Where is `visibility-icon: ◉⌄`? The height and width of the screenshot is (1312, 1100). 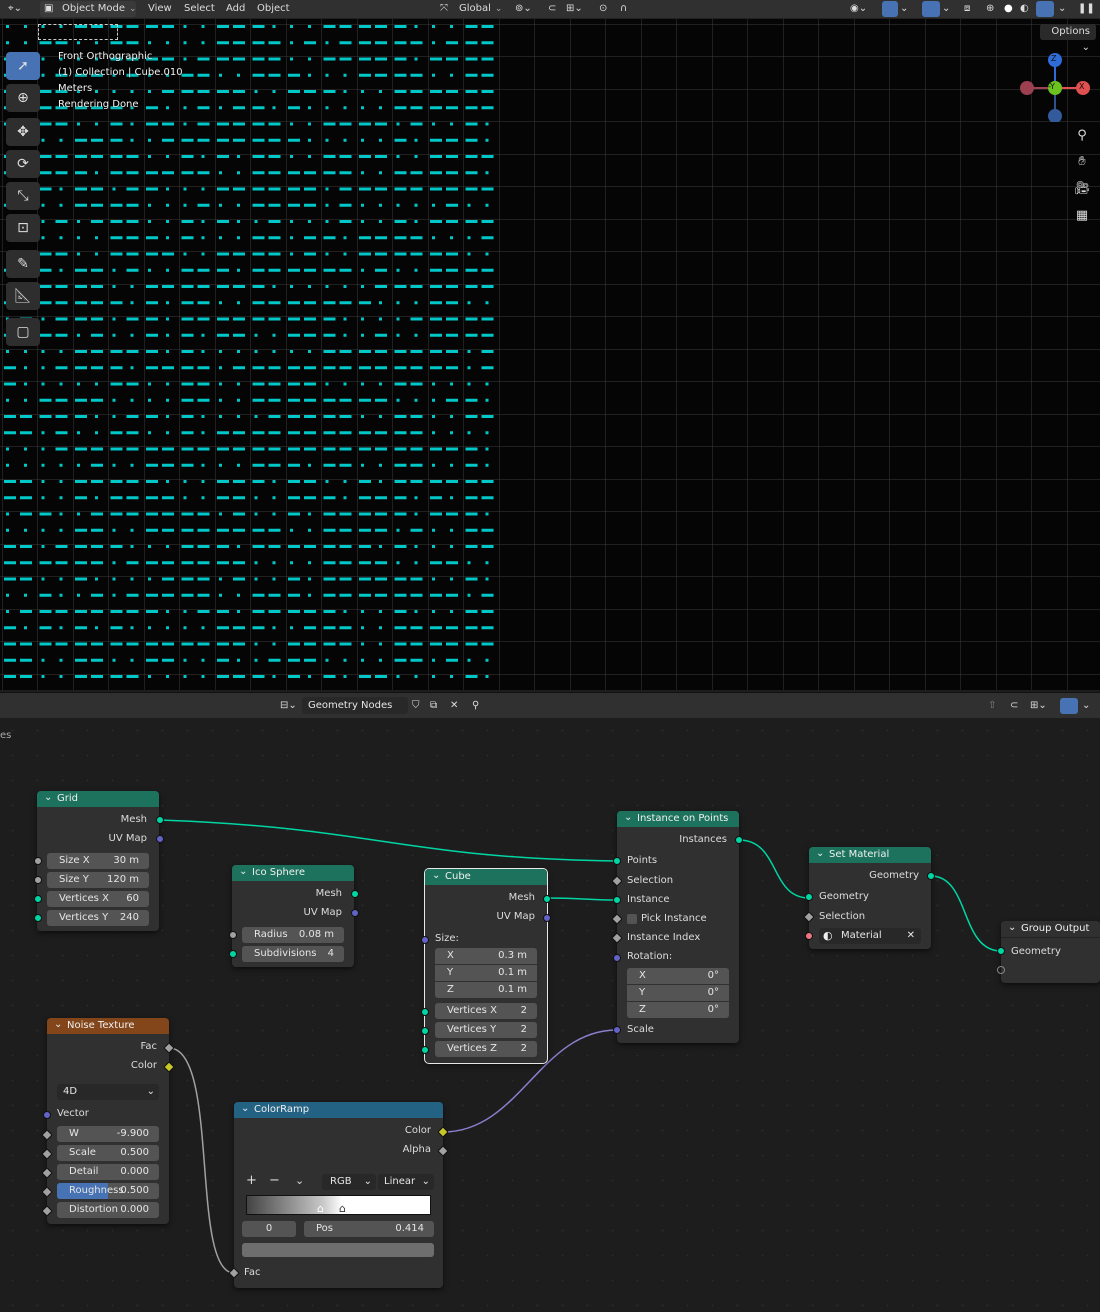 visibility-icon: ◉⌄ is located at coordinates (858, 9).